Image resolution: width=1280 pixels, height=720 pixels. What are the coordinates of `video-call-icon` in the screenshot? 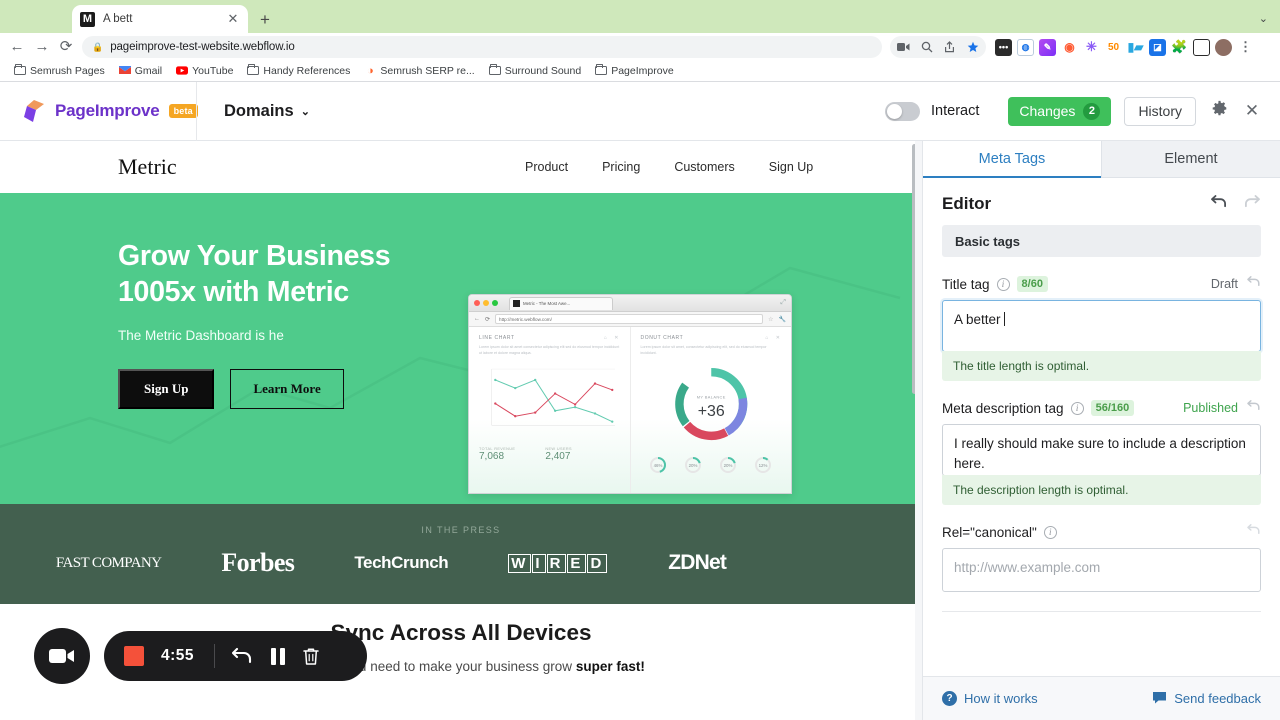 It's located at (903, 47).